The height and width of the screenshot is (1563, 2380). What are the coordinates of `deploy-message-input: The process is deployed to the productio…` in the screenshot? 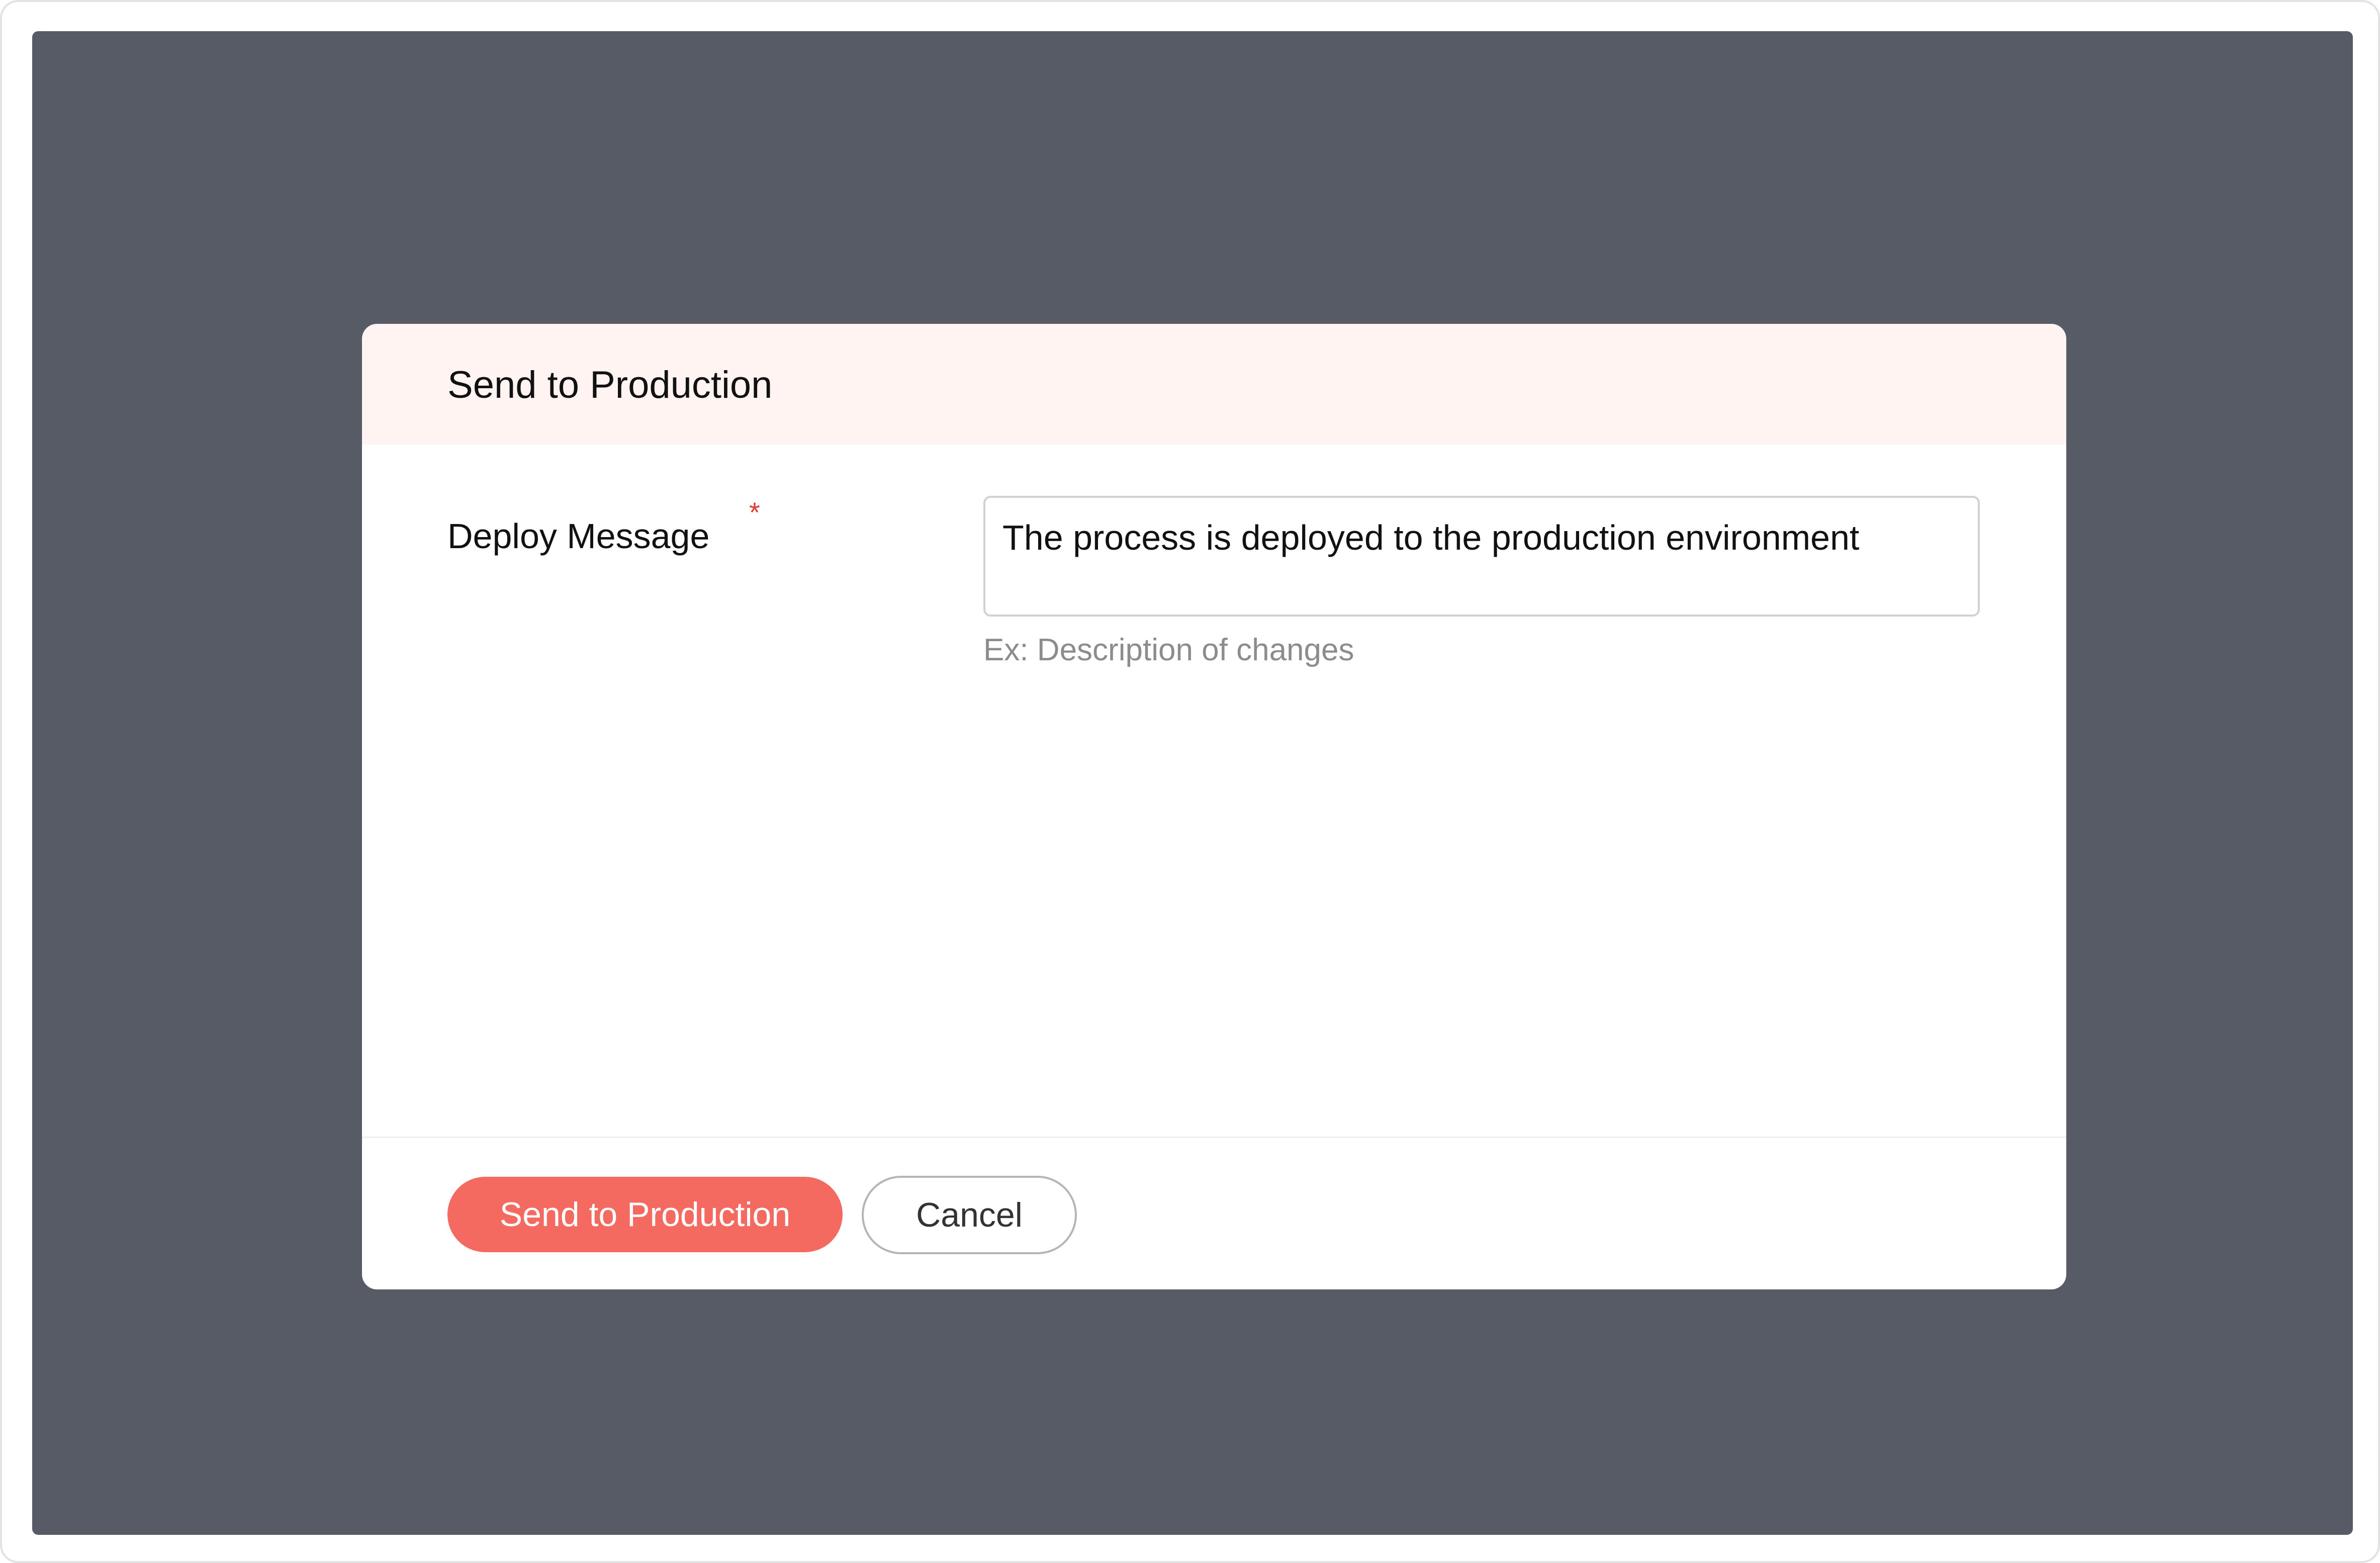 It's located at (1481, 556).